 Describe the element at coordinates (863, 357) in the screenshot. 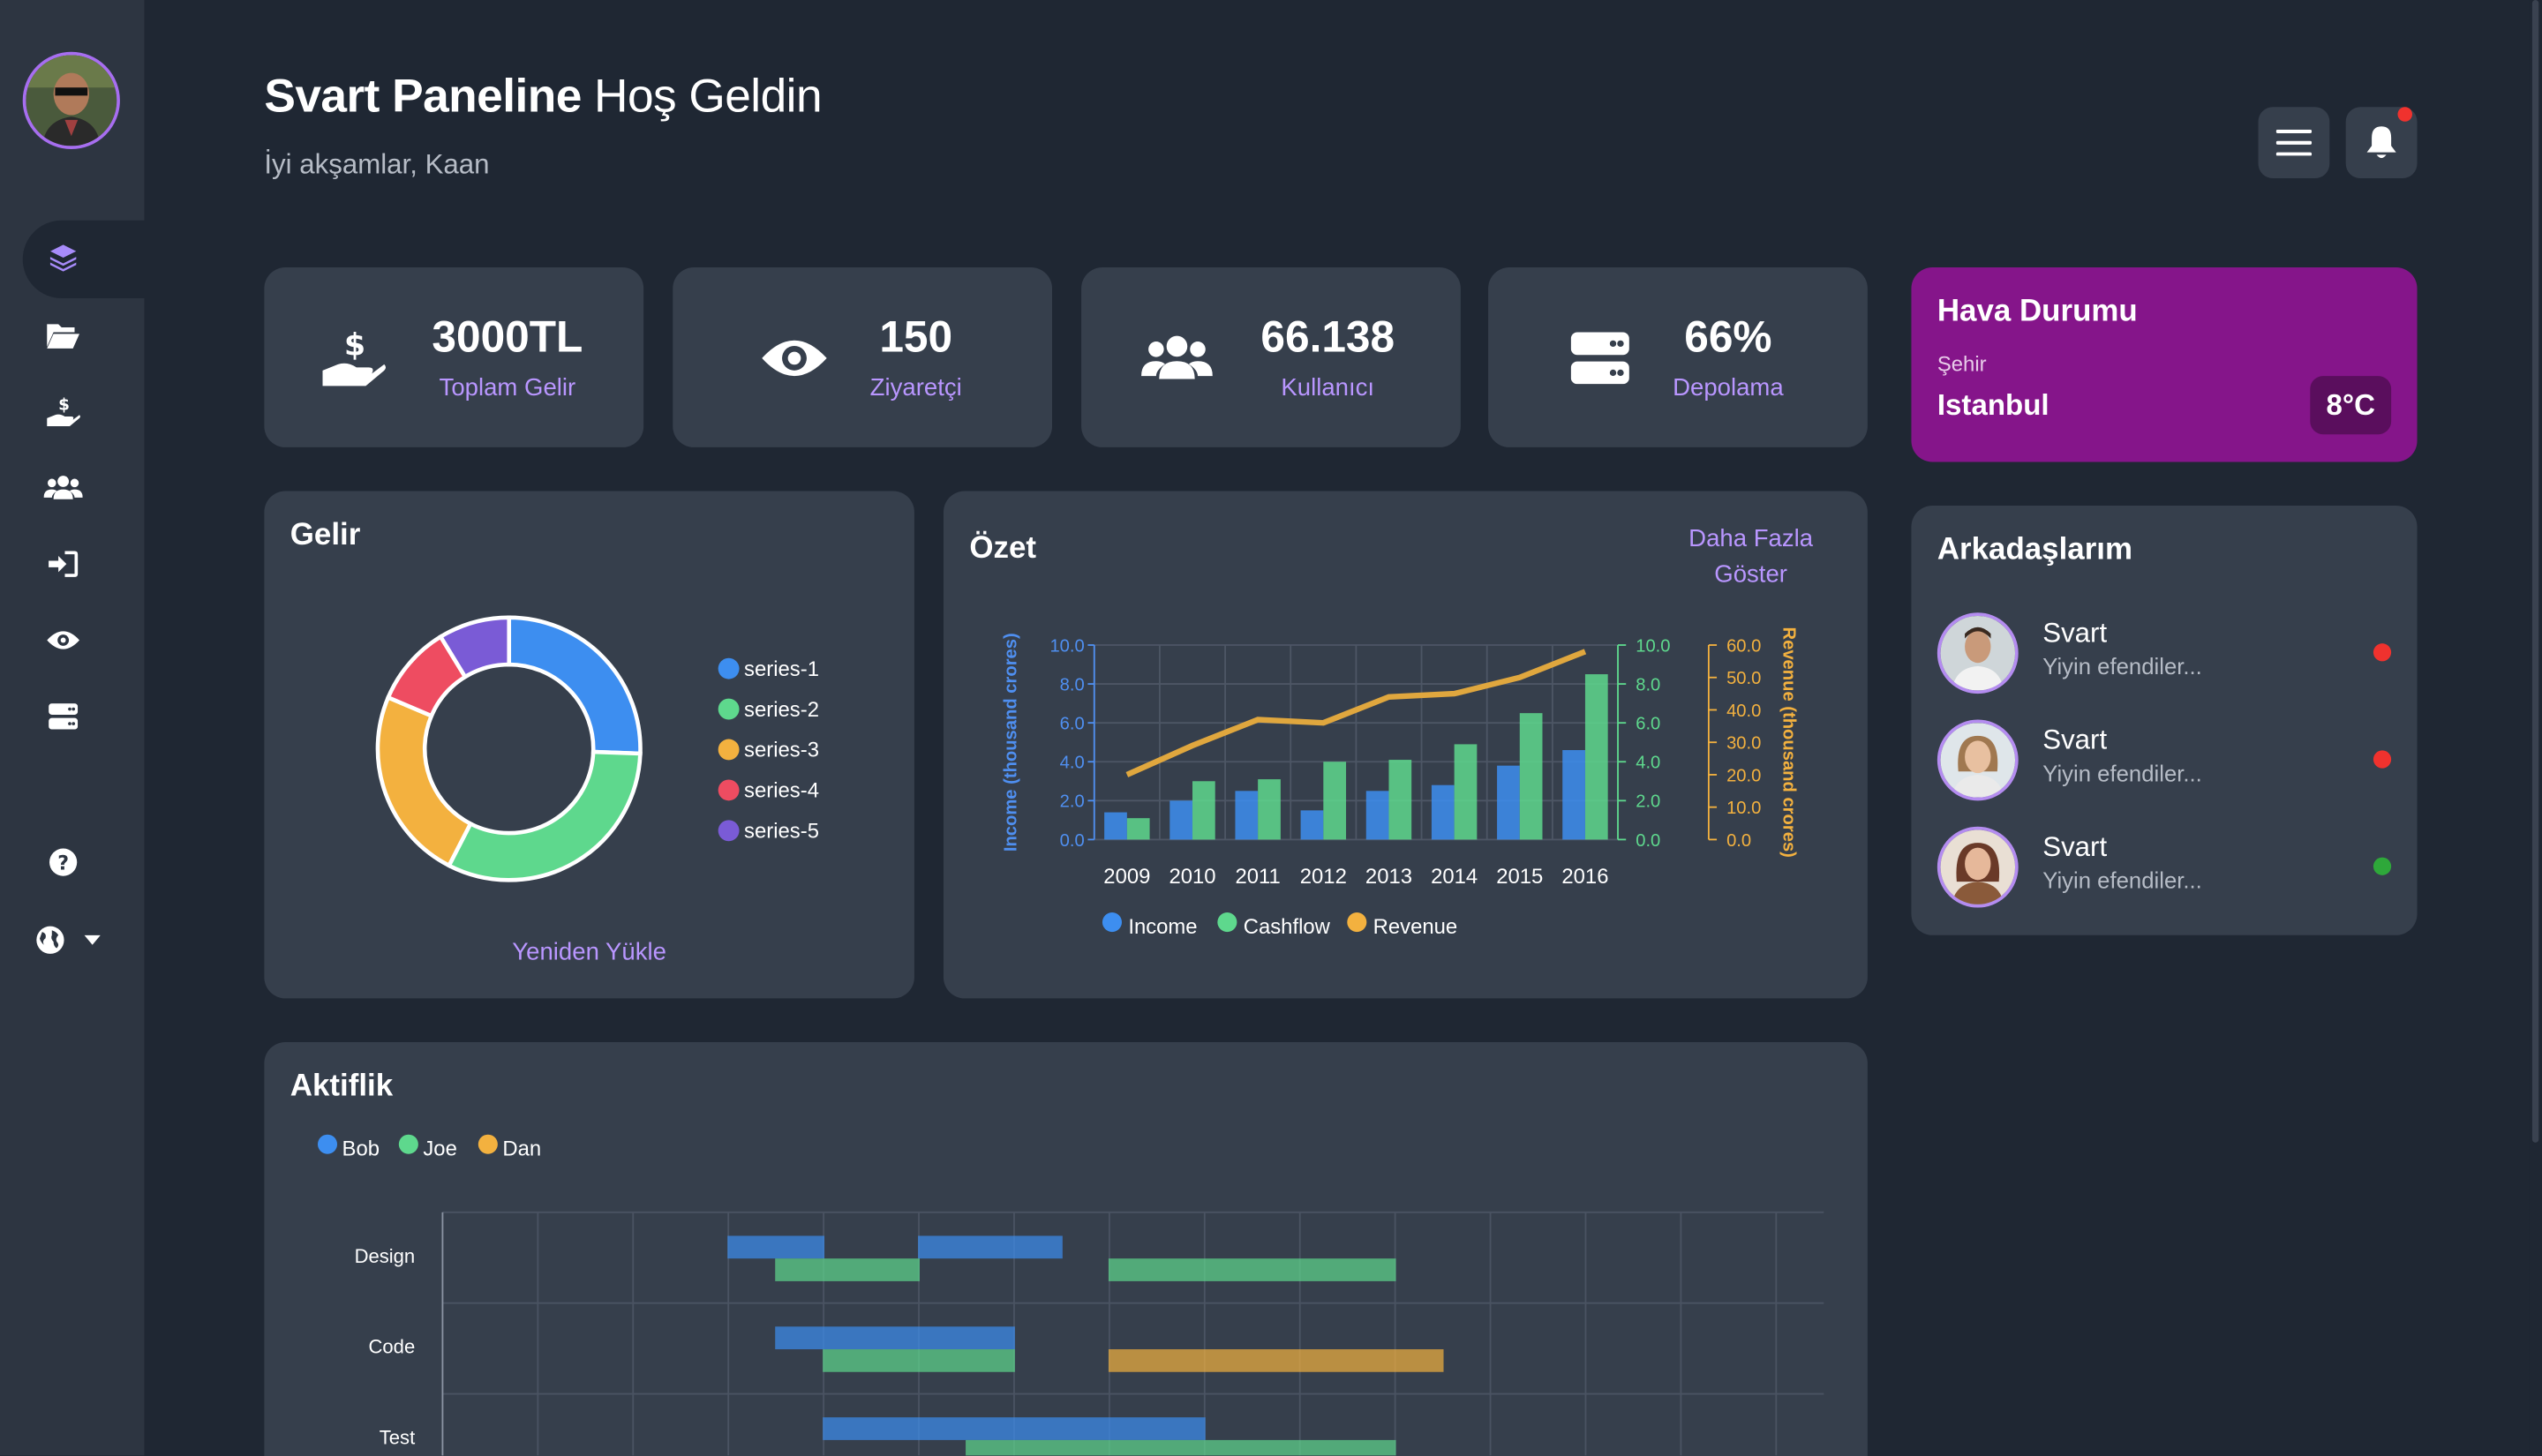

I see `stat-card-visitors: 150 Ziyaretçi` at that location.